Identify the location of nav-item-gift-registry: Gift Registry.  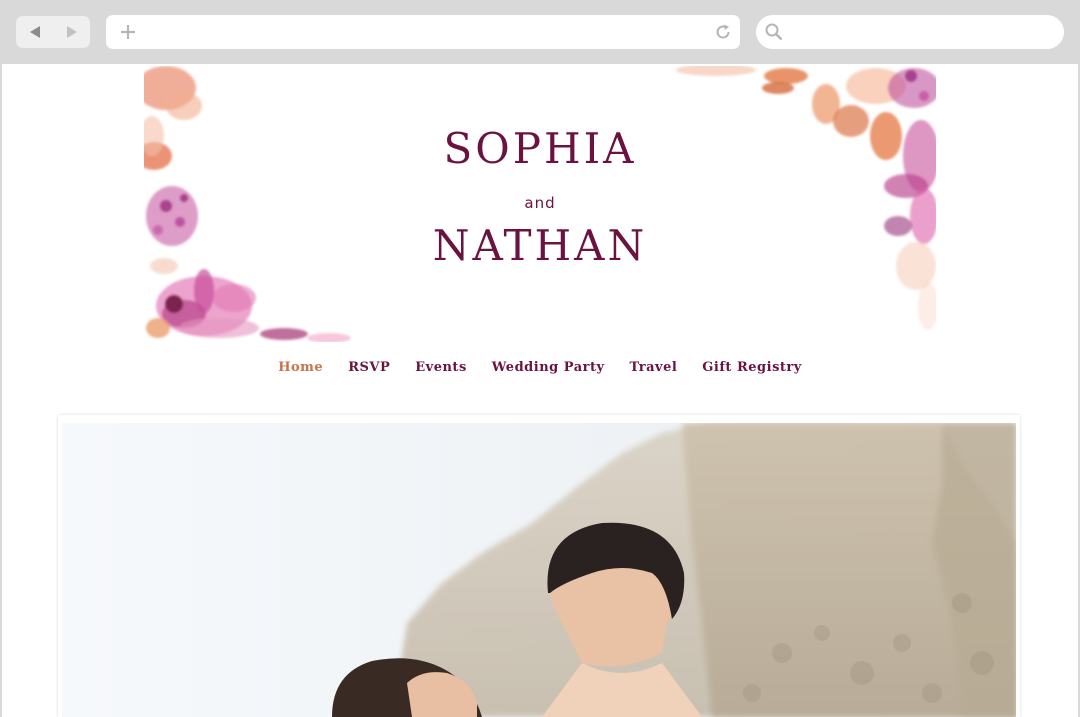
(752, 367).